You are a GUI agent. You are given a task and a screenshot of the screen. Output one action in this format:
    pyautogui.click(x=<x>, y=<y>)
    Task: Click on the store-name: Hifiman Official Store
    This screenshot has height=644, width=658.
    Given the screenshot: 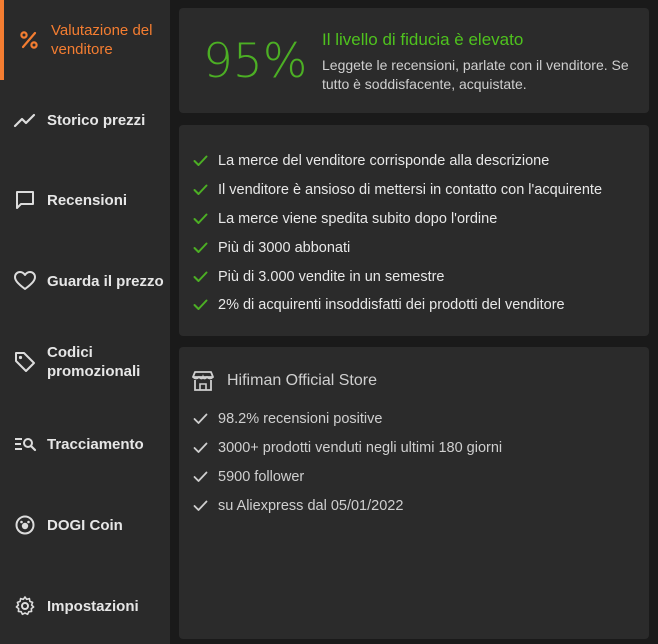 What is the action you would take?
    pyautogui.click(x=302, y=380)
    